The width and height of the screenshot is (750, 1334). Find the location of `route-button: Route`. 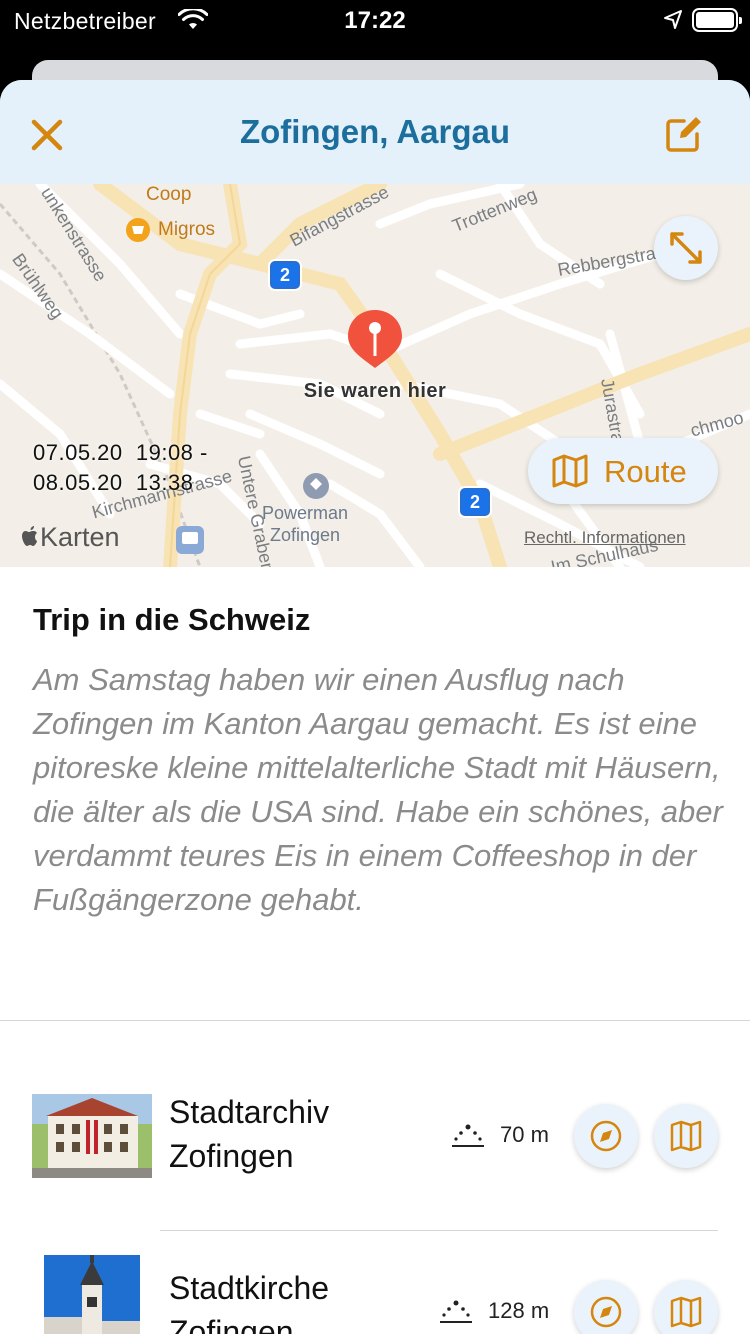

route-button: Route is located at coordinates (623, 471).